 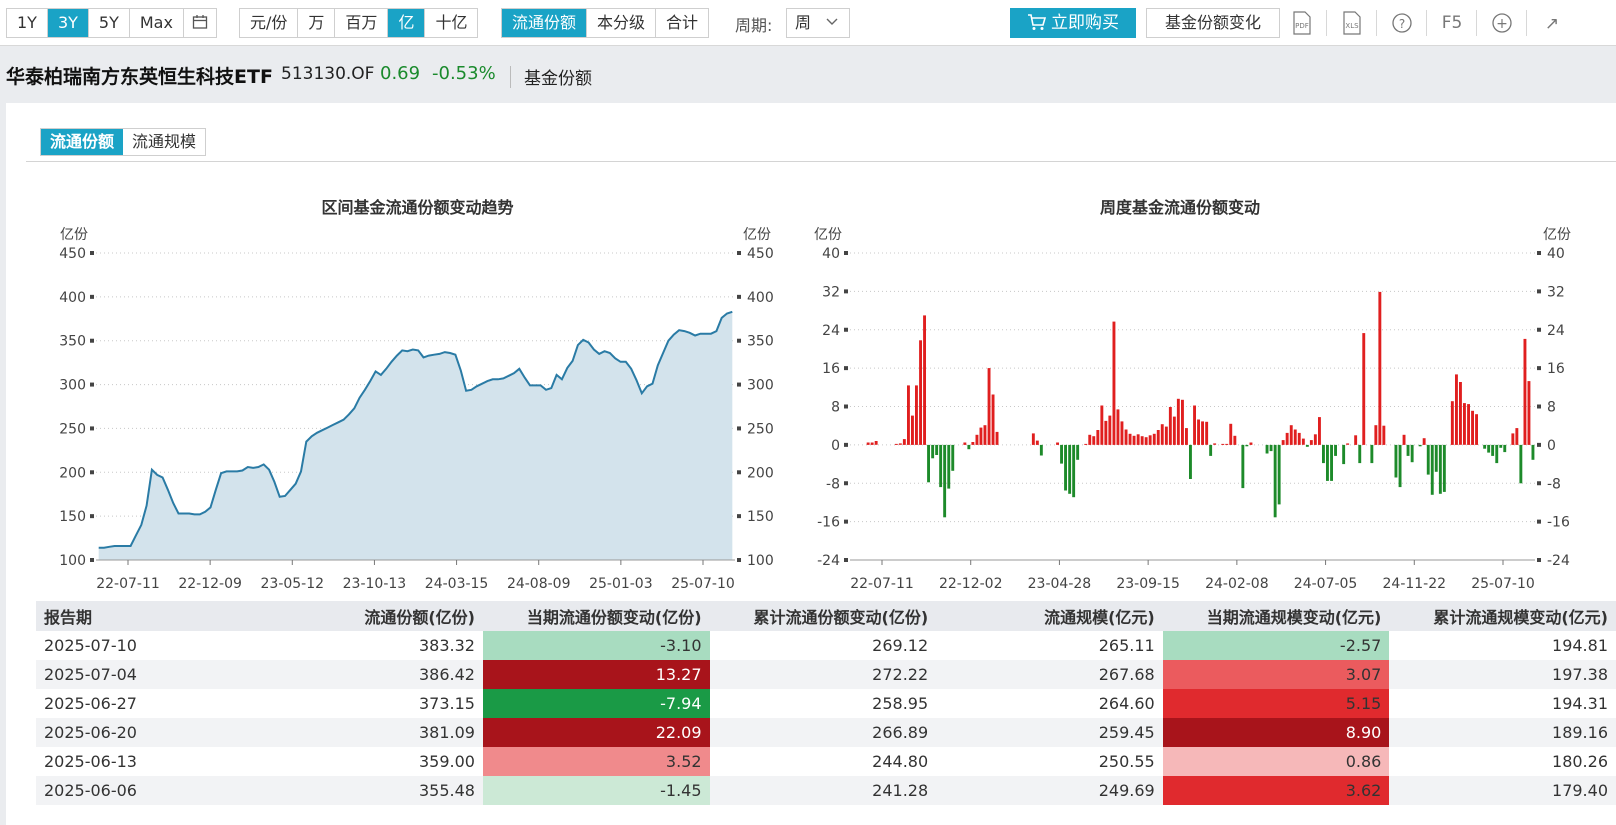 What do you see at coordinates (1502, 23) in the screenshot?
I see `add-button: +` at bounding box center [1502, 23].